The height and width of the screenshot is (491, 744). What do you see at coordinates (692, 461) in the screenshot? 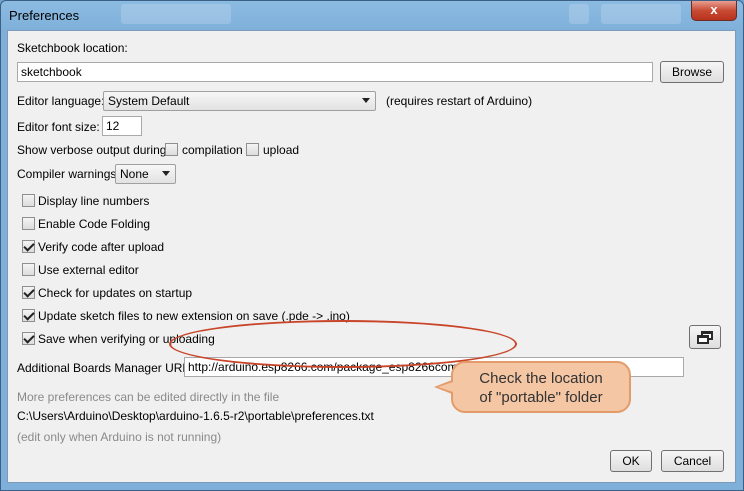
I see `cancel-button: Cancel` at bounding box center [692, 461].